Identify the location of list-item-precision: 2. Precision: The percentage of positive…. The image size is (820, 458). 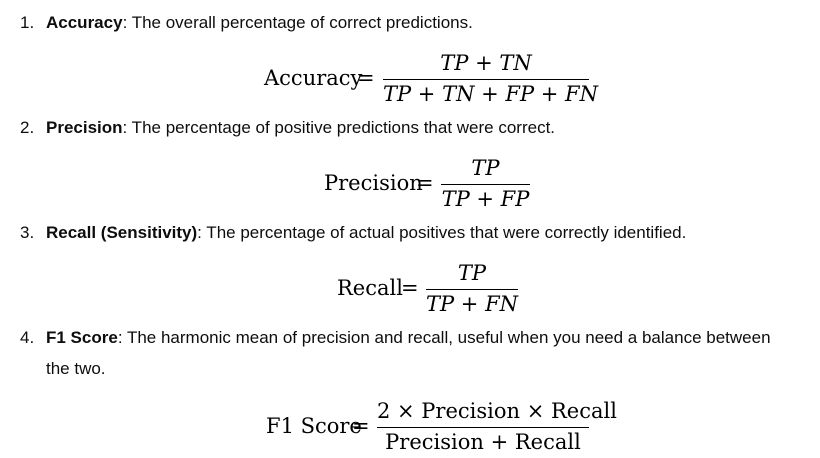
(410, 127).